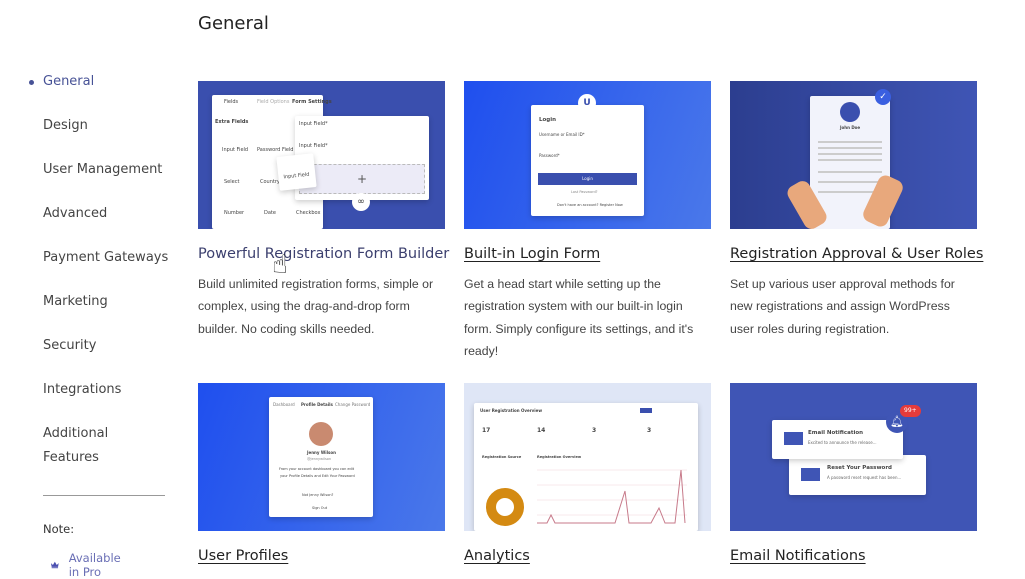 Image resolution: width=1025 pixels, height=579 pixels. What do you see at coordinates (883, 97) in the screenshot?
I see `check-icon: ✓` at bounding box center [883, 97].